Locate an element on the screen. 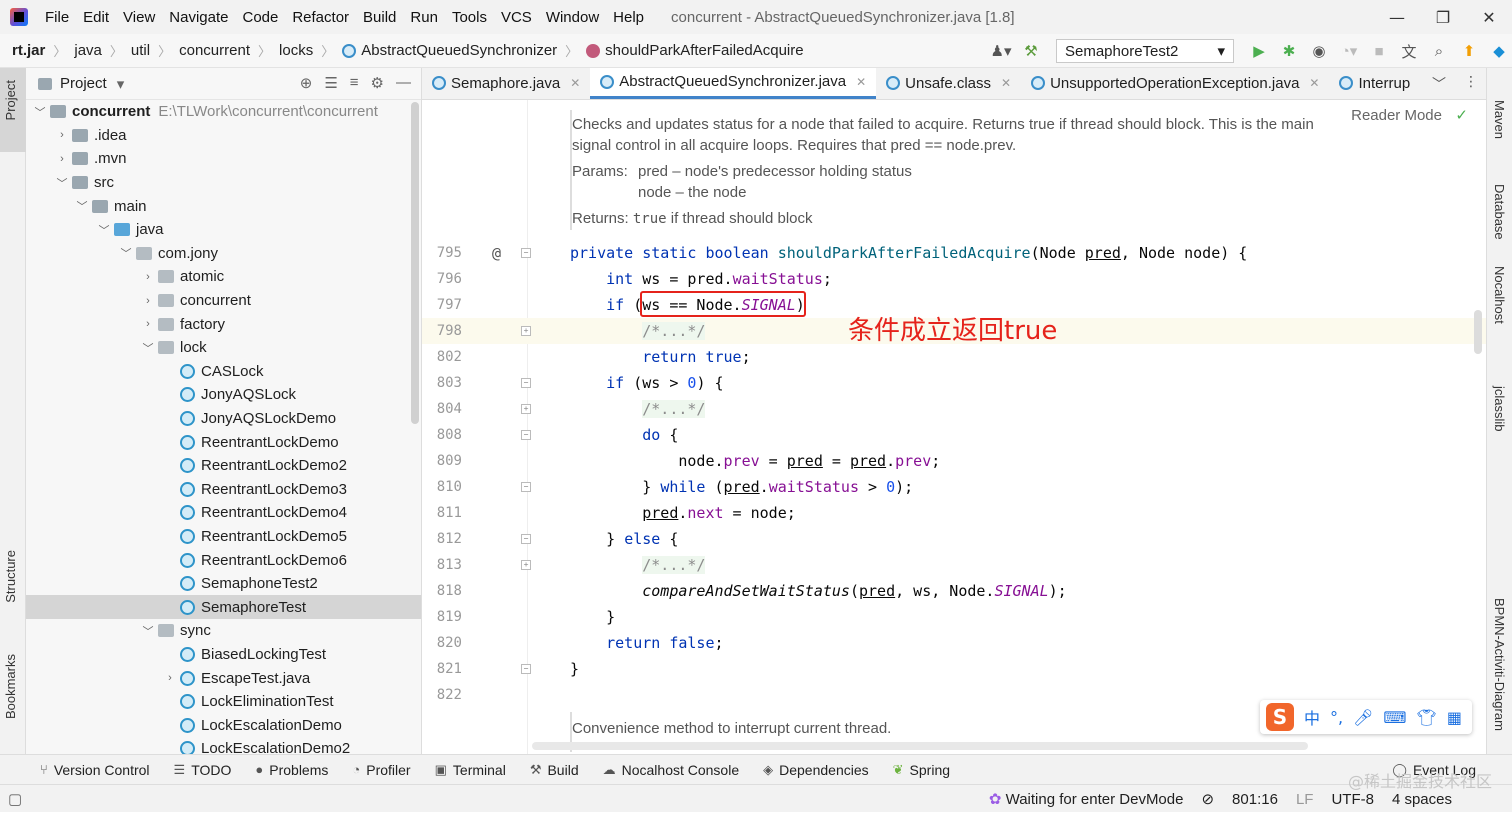 Image resolution: width=1512 pixels, height=813 pixels. breadcrumb-method: shouldParkAfterFailedAcquire is located at coordinates (694, 50).